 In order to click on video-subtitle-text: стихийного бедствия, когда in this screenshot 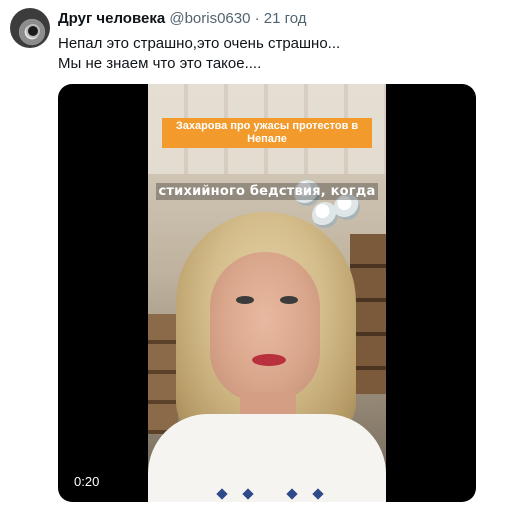, I will do `click(267, 191)`.